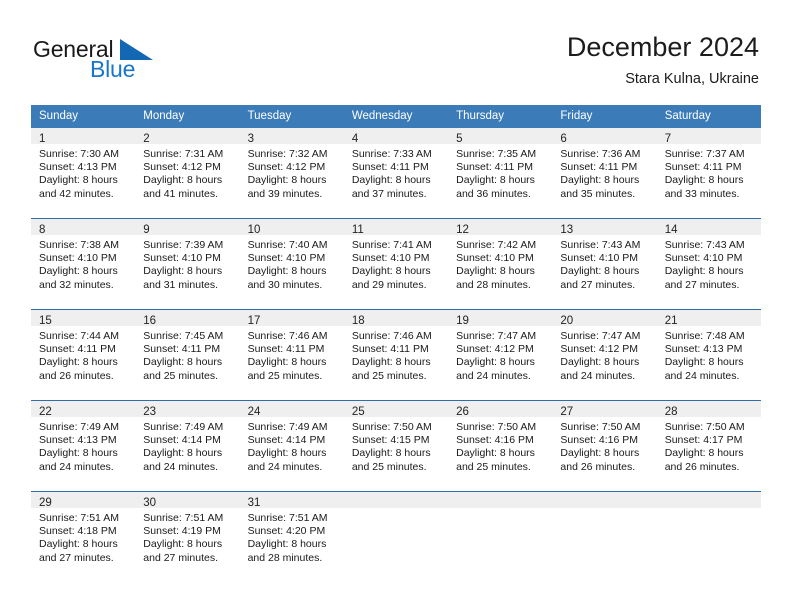 The height and width of the screenshot is (612, 792). Describe the element at coordinates (599, 440) in the screenshot. I see `sunset-text: Sunset: 4:16 PM` at that location.